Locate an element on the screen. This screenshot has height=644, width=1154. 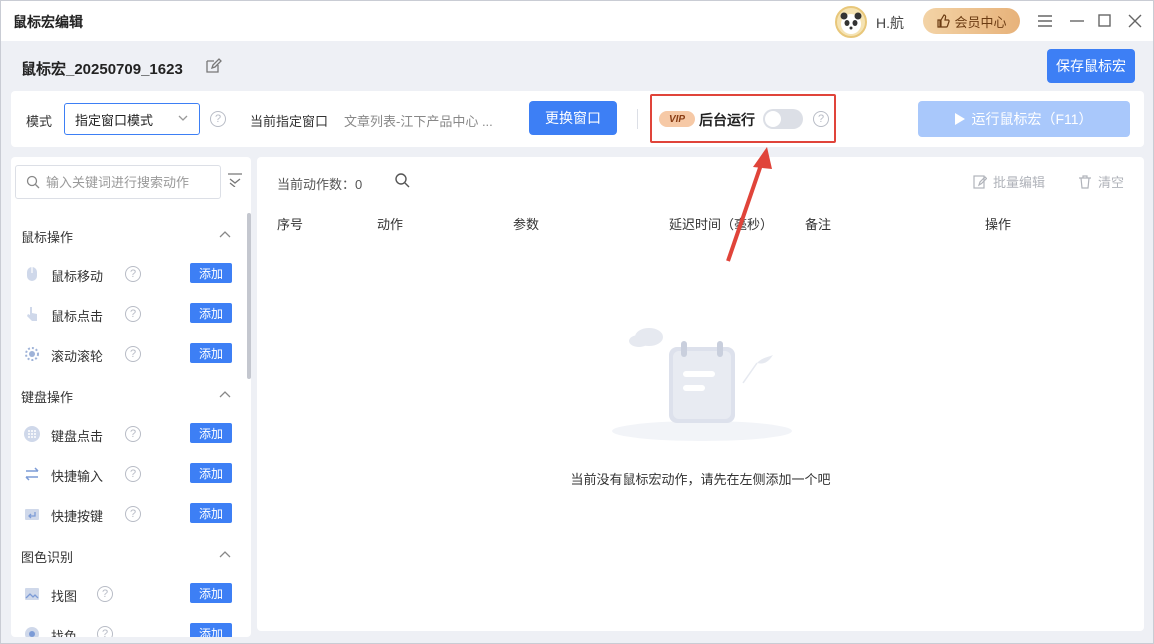
action-label: 快捷按键 is located at coordinates (77, 516).